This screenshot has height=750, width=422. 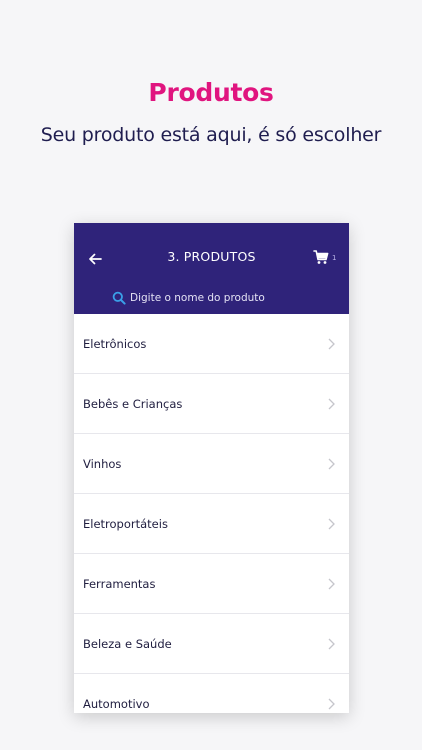 I want to click on list-item-bebes-e-criancas: Bebês e Crianças, so click(x=211, y=404).